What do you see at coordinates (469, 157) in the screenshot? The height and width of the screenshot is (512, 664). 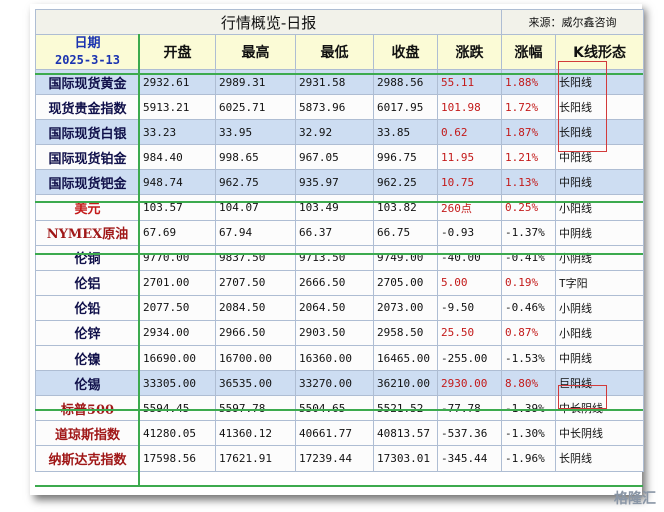 I see `cell-change: 11.95` at bounding box center [469, 157].